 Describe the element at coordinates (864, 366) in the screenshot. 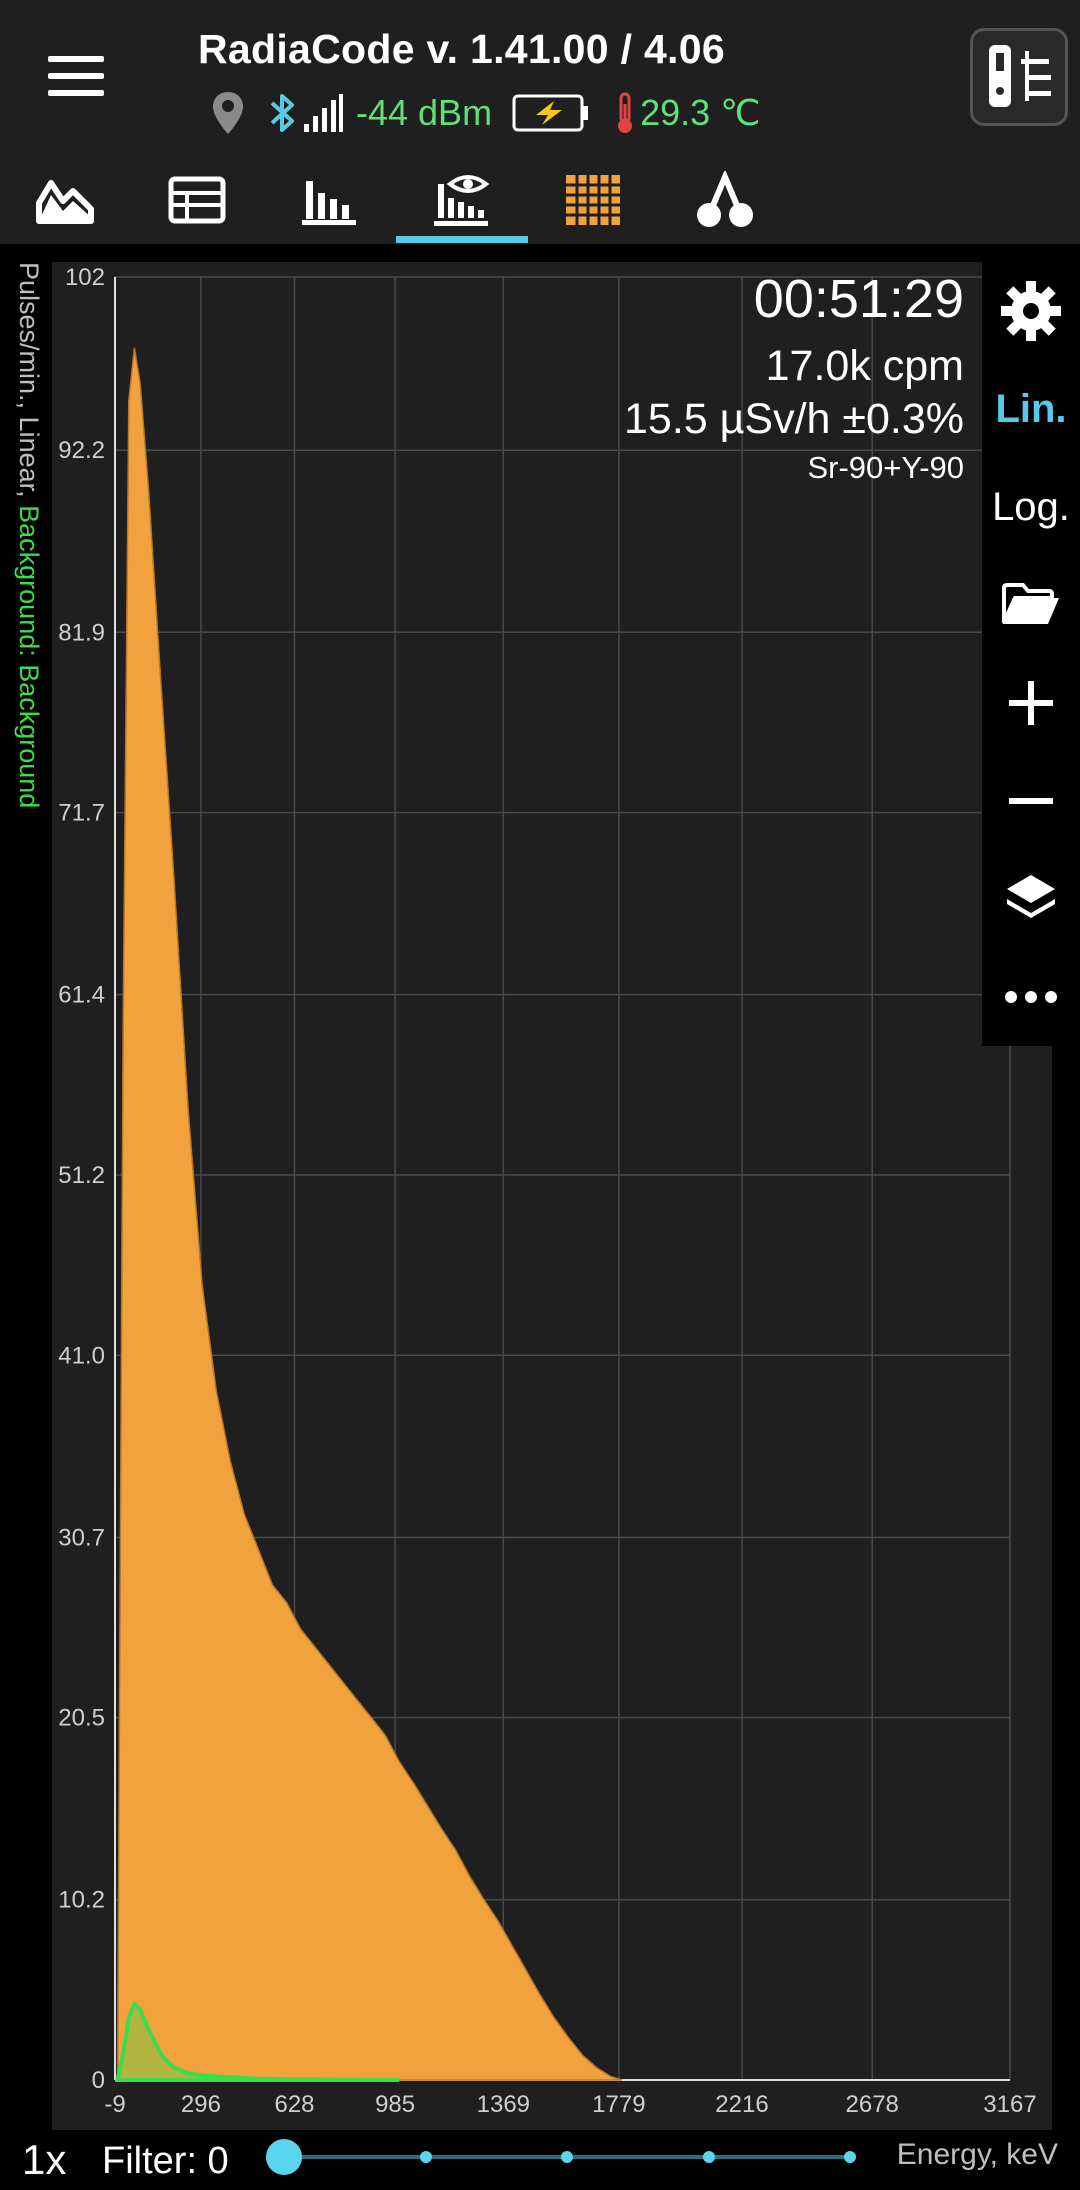

I see `count-rate: 17.0k cpm` at that location.